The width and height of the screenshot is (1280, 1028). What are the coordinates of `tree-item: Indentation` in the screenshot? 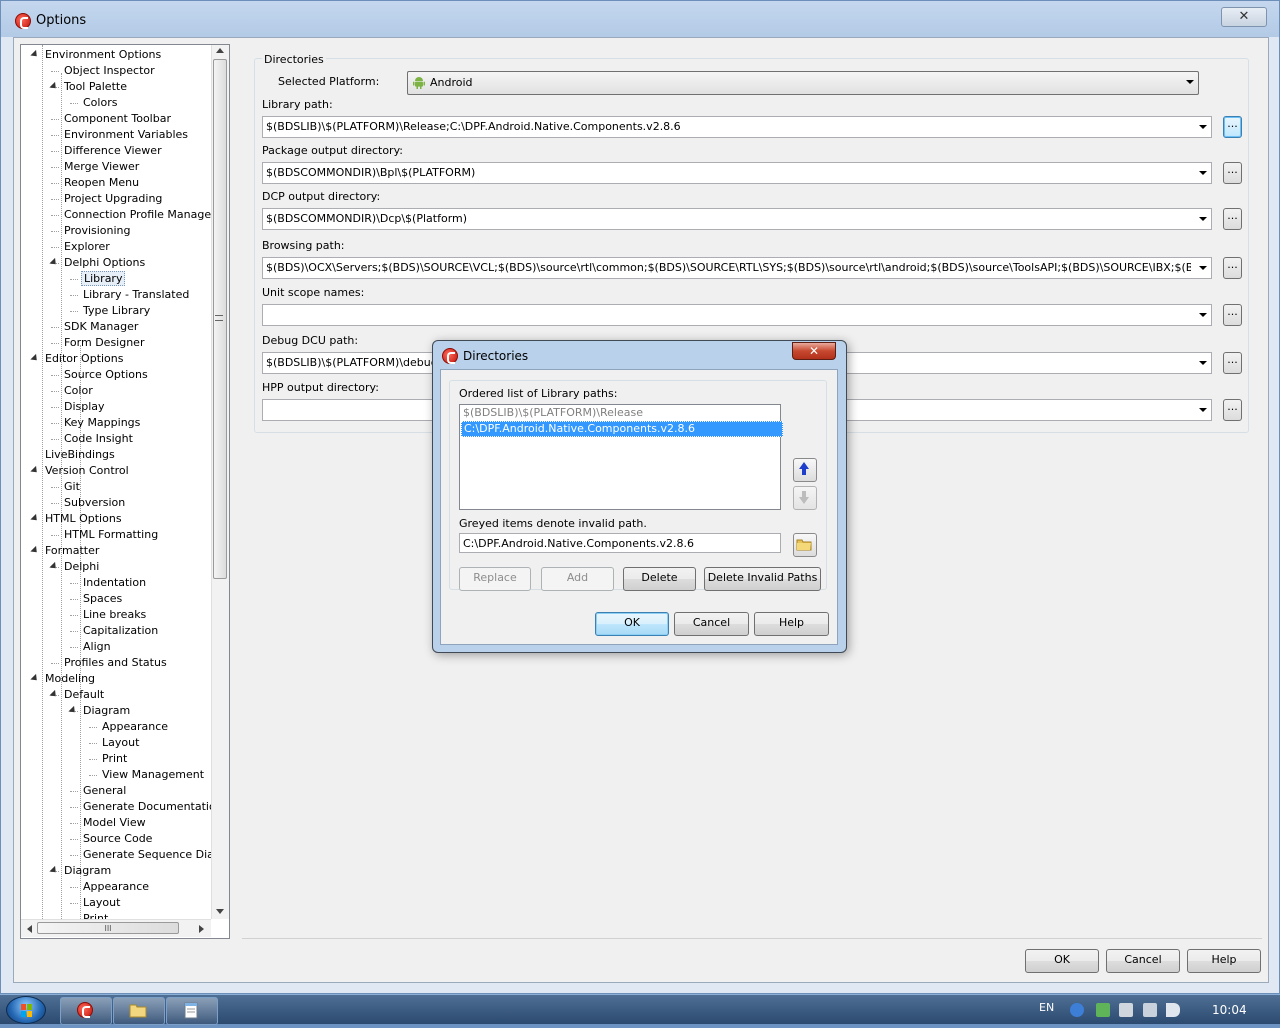 It's located at (114, 583).